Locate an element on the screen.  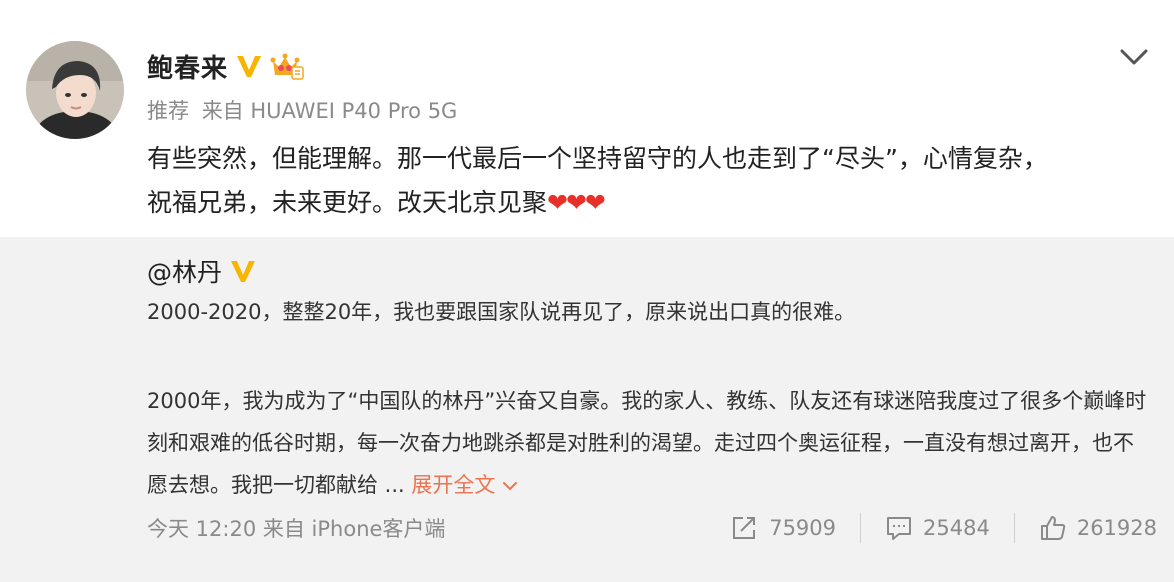
comment-button: 25484 is located at coordinates (937, 528).